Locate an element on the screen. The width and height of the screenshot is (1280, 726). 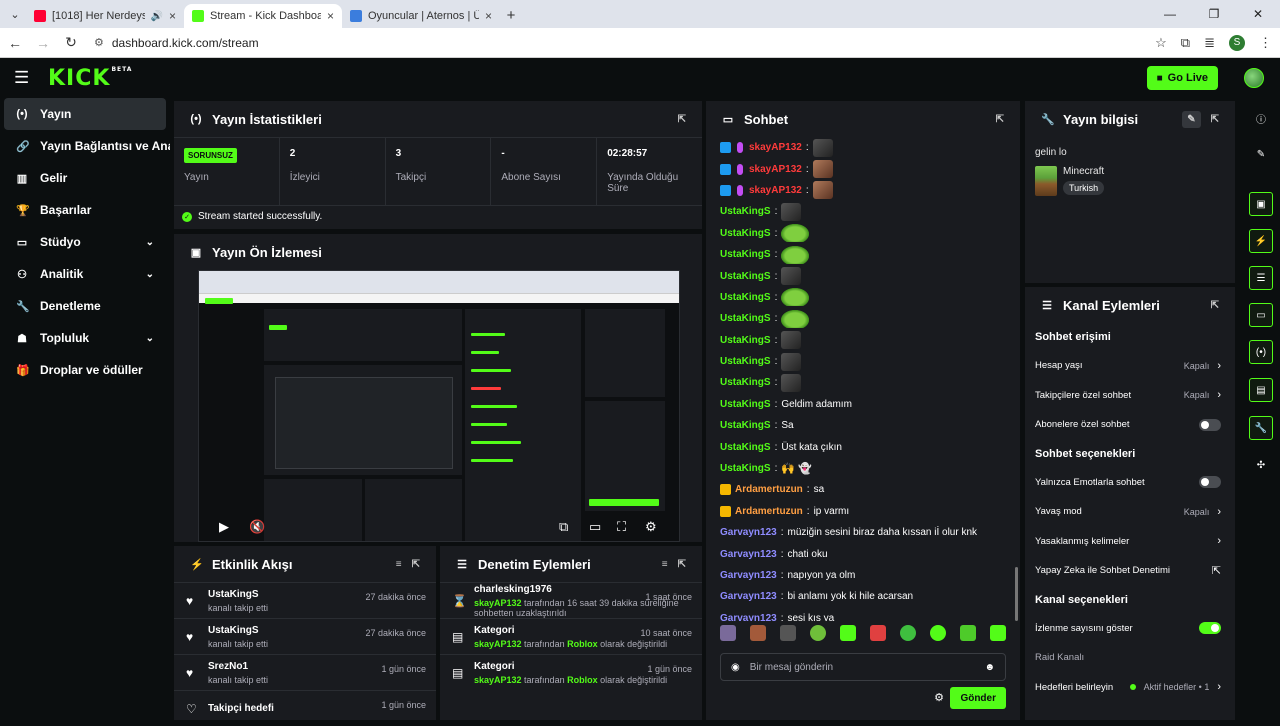
preview-toggle-icon: ▣ is located at coordinates (1261, 204).